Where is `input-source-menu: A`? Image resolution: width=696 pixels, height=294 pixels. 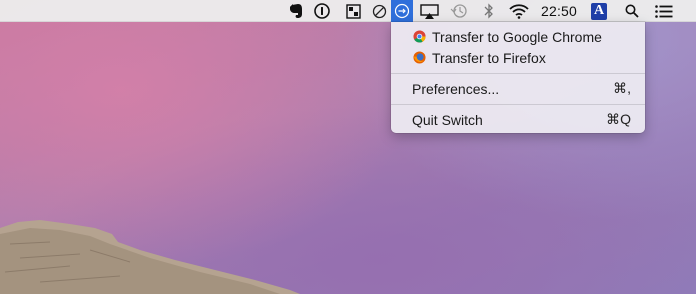
input-source-menu: A is located at coordinates (599, 11).